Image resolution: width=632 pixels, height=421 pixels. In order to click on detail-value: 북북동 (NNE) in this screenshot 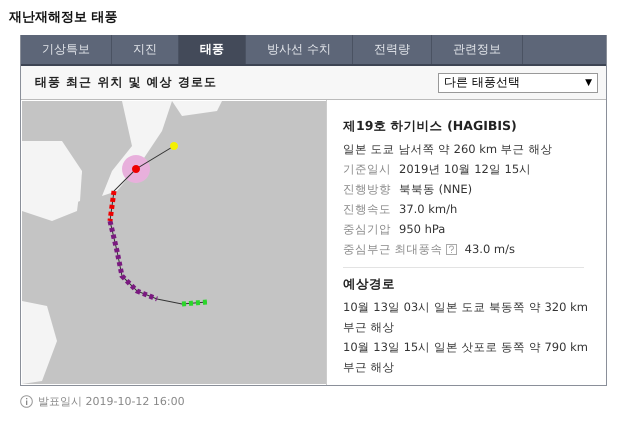, I will do `click(435, 189)`.